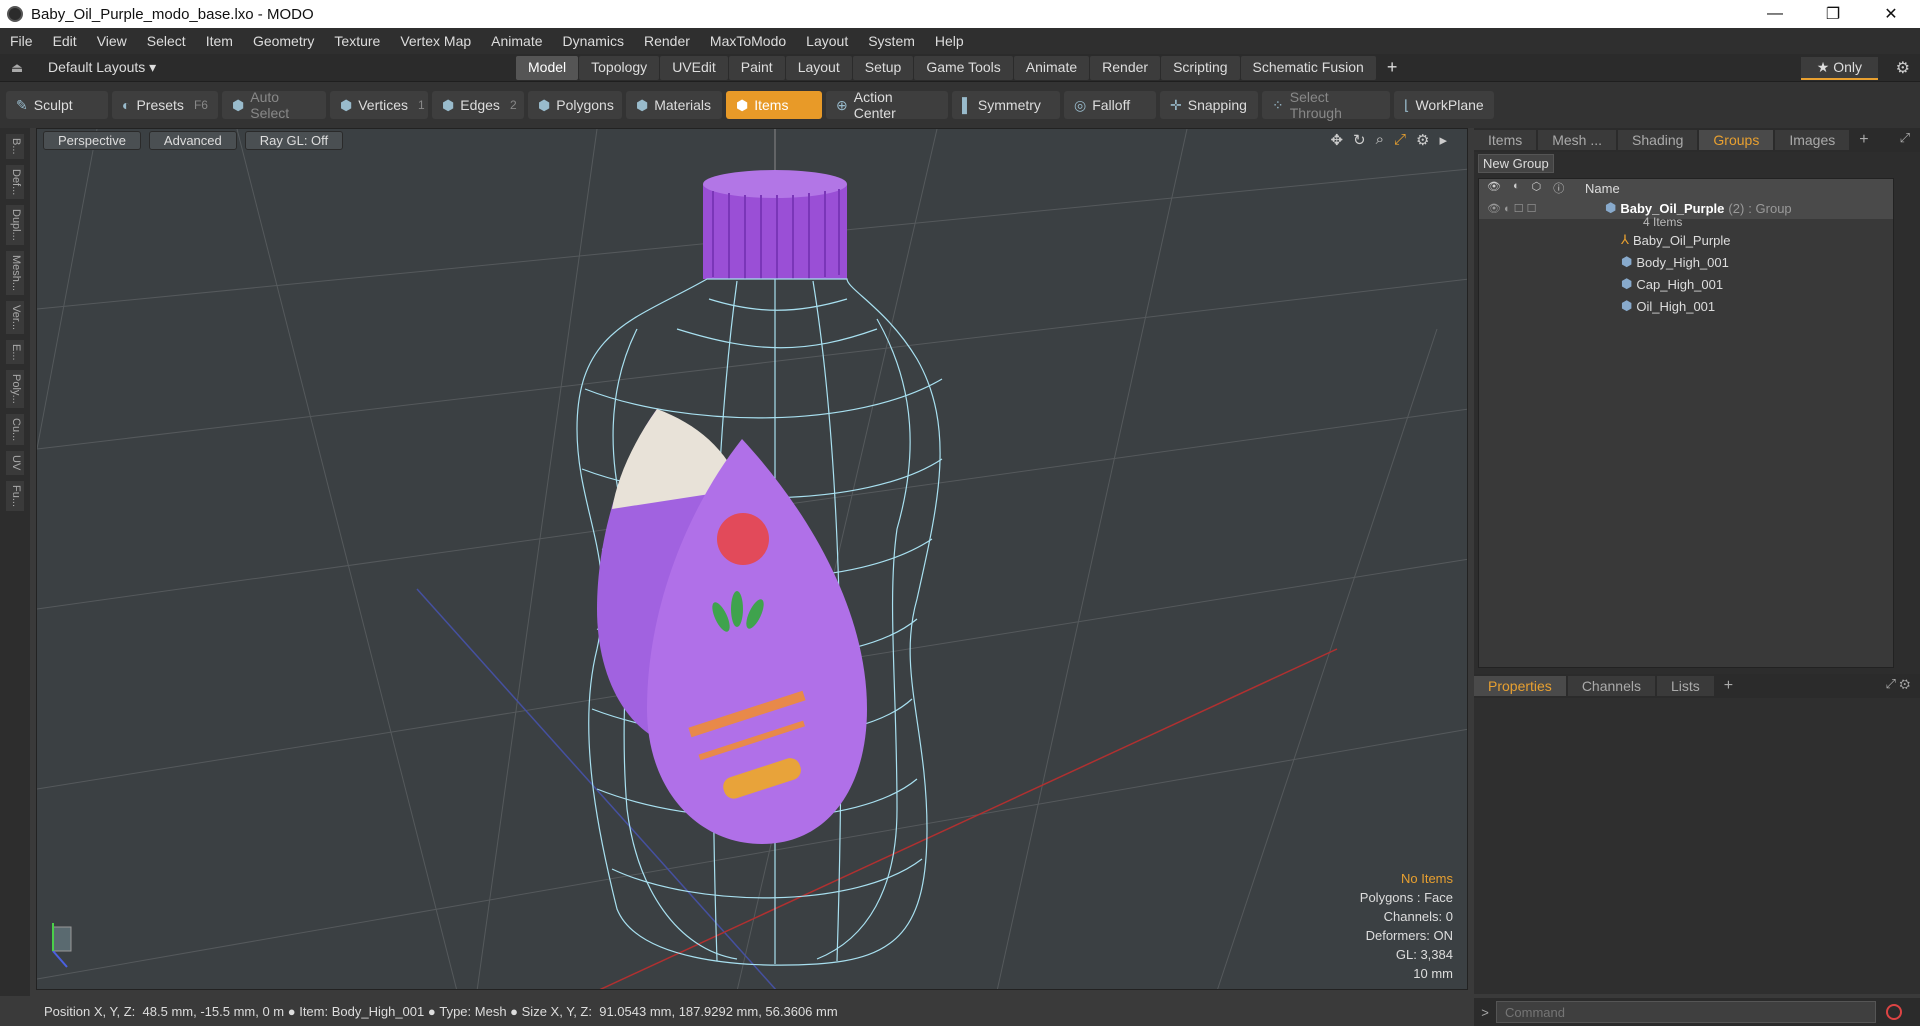  Describe the element at coordinates (1326, 105) in the screenshot. I see `select-through-button: ⁘ Select Through` at that location.